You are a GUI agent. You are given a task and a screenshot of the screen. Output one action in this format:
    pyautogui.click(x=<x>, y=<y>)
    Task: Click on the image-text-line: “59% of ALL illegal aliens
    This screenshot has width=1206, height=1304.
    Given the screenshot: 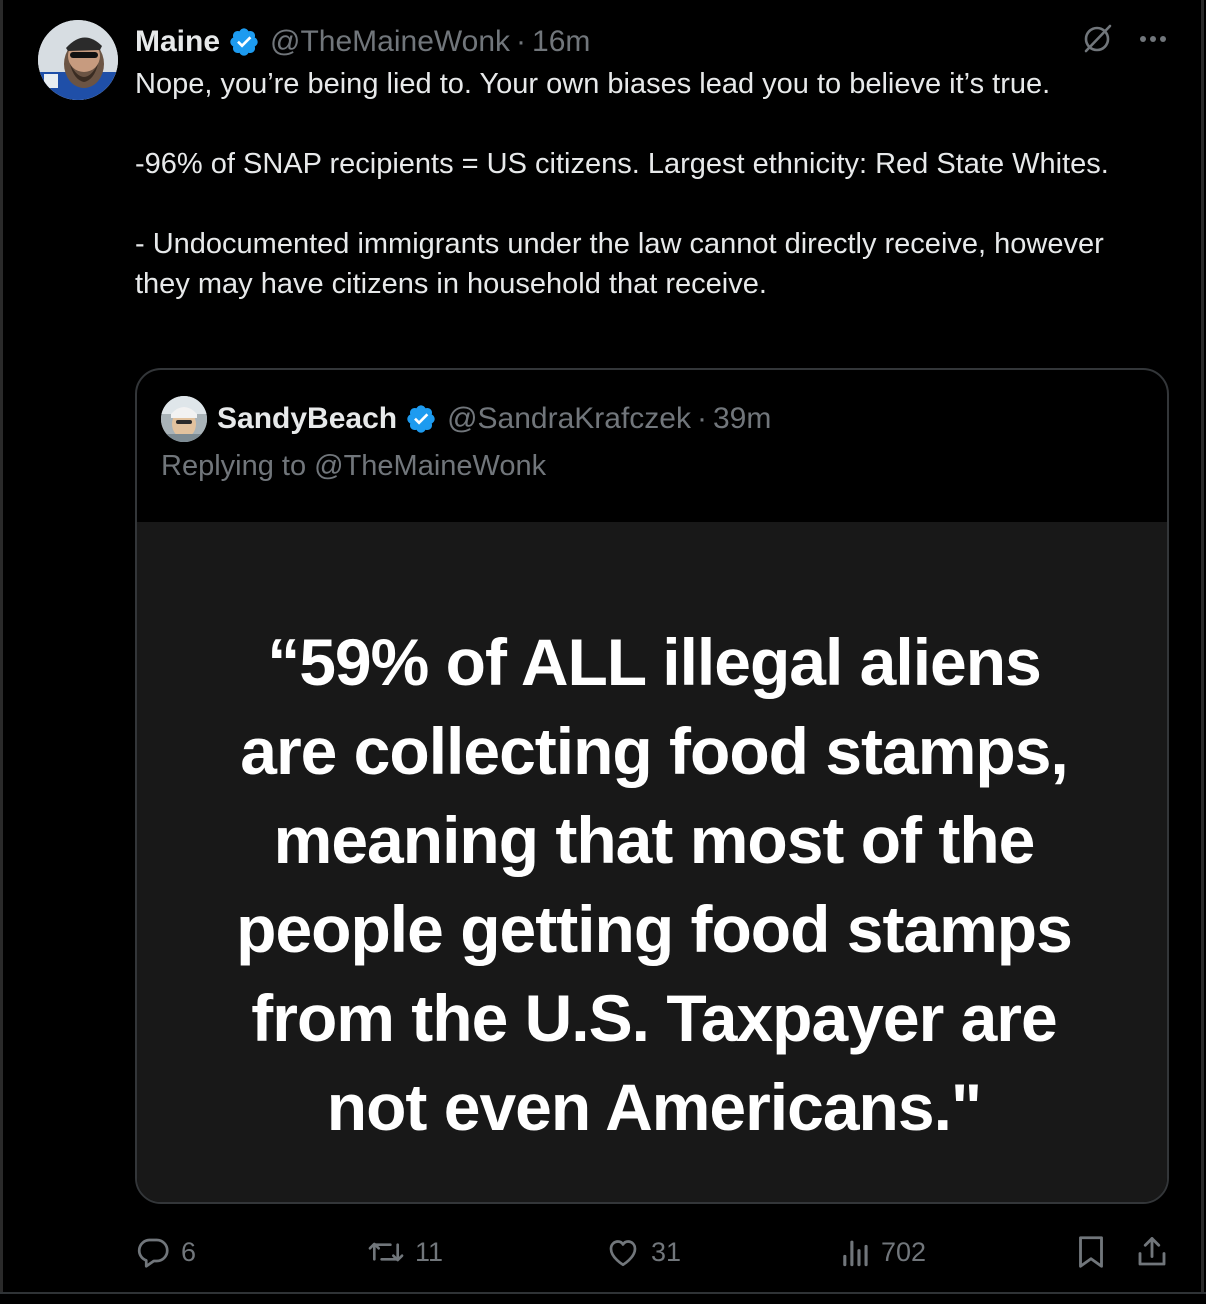 What is the action you would take?
    pyautogui.click(x=654, y=662)
    